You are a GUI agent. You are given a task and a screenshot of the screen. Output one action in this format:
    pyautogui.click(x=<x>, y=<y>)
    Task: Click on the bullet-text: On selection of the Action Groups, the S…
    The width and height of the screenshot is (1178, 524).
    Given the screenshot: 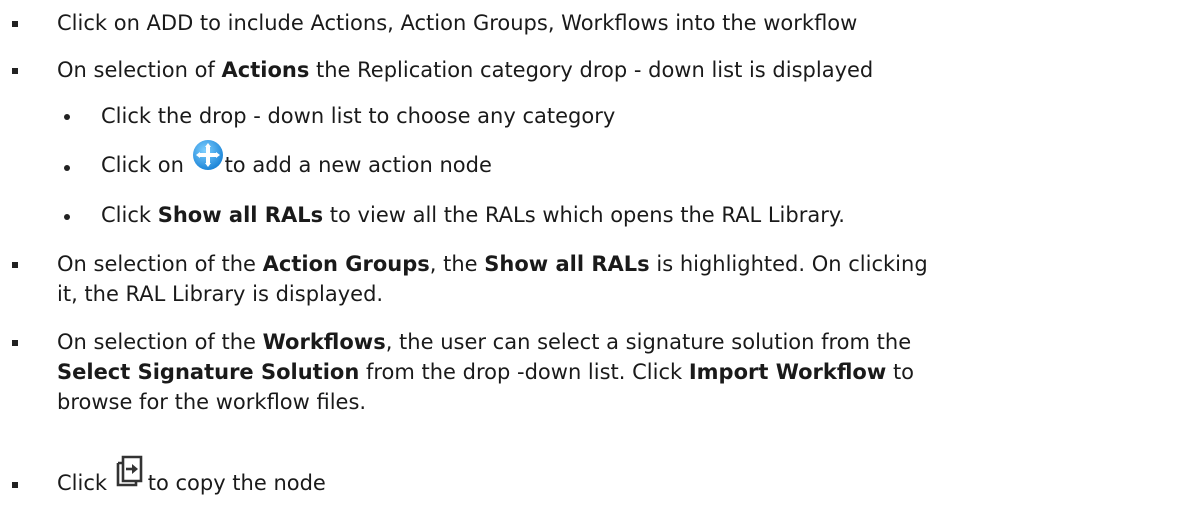 What is the action you would take?
    pyautogui.click(x=492, y=264)
    